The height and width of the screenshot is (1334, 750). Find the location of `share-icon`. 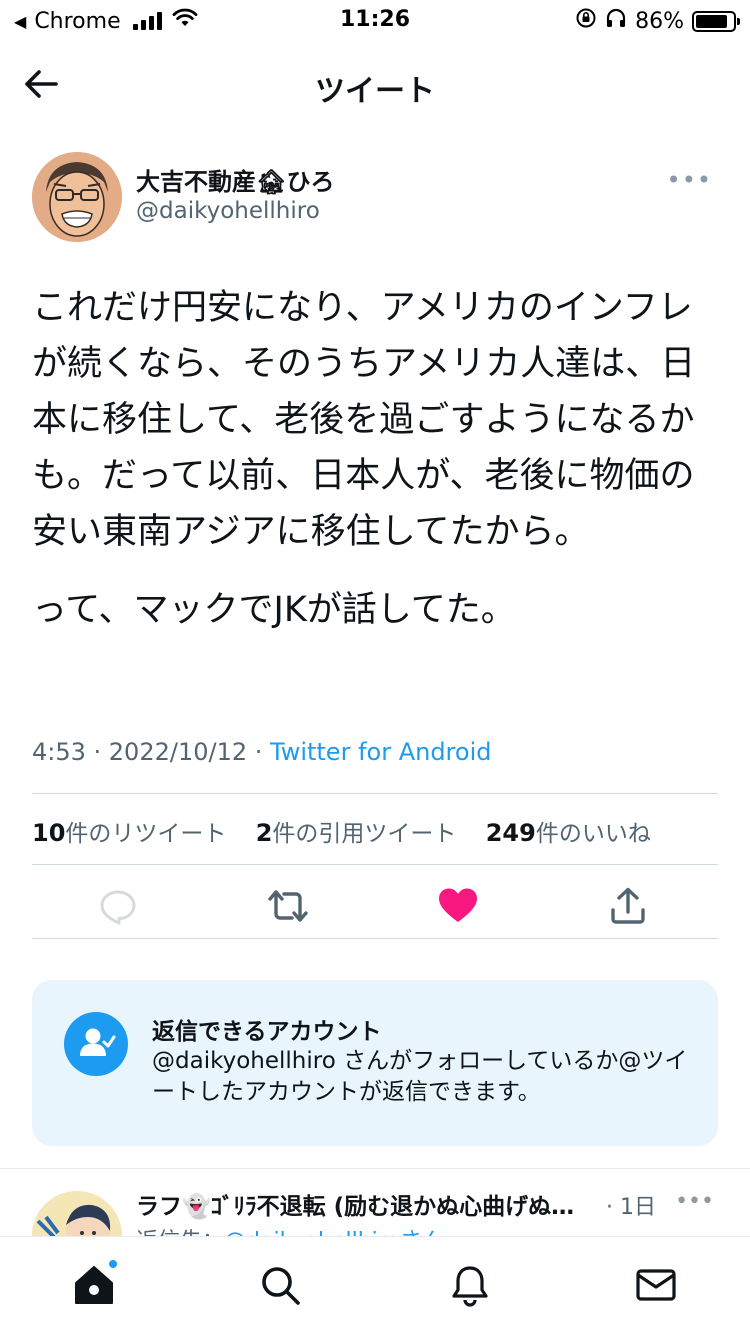

share-icon is located at coordinates (628, 905).